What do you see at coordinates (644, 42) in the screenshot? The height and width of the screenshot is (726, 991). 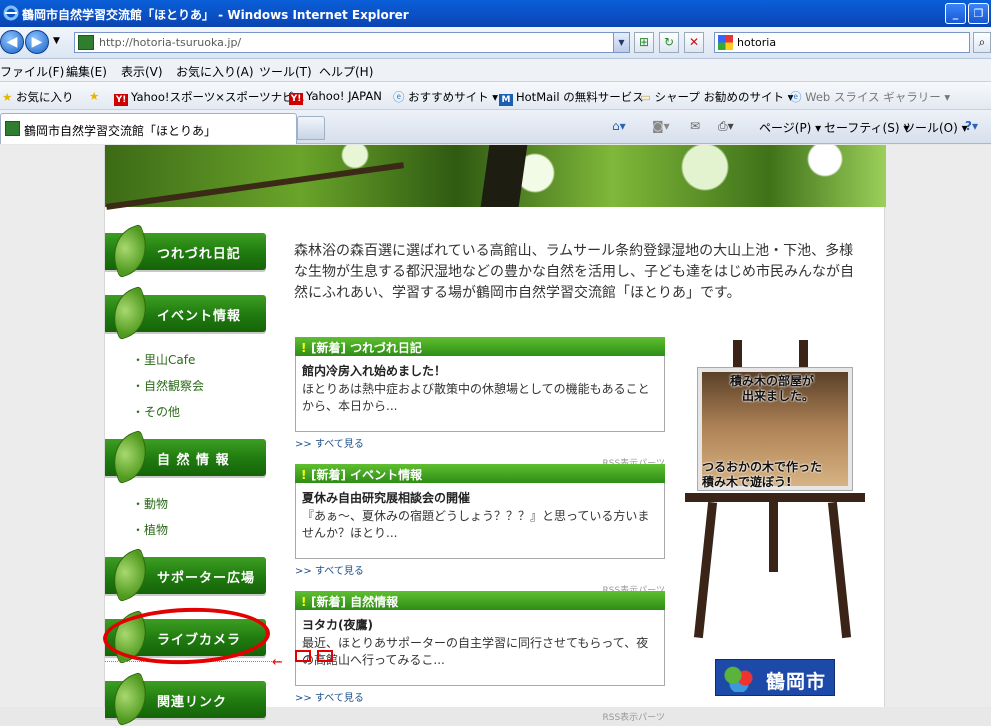 I see `compatibility-icon: ⊞` at bounding box center [644, 42].